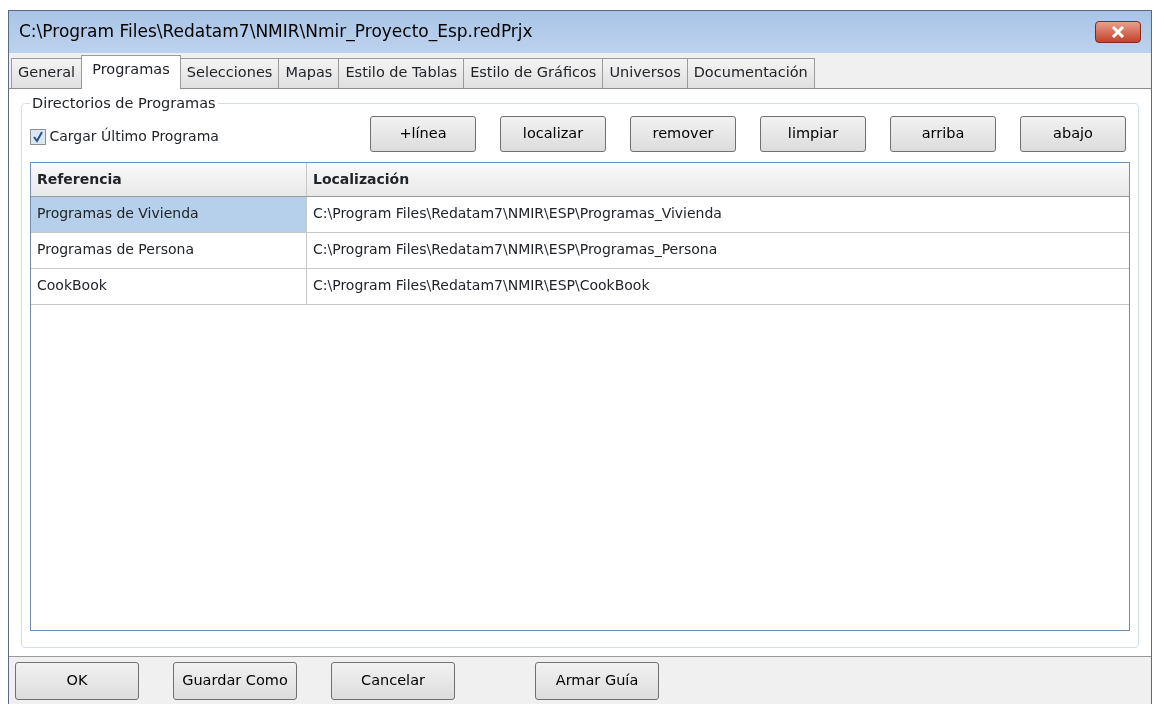 This screenshot has height=704, width=1164. What do you see at coordinates (134, 136) in the screenshot?
I see `checkbox-label: Cargar Último Programa` at bounding box center [134, 136].